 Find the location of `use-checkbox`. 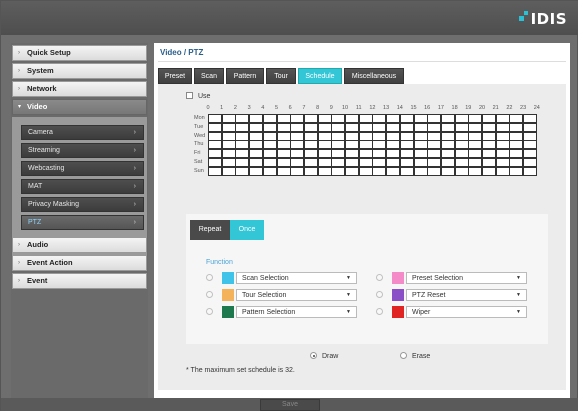

use-checkbox is located at coordinates (189, 95).